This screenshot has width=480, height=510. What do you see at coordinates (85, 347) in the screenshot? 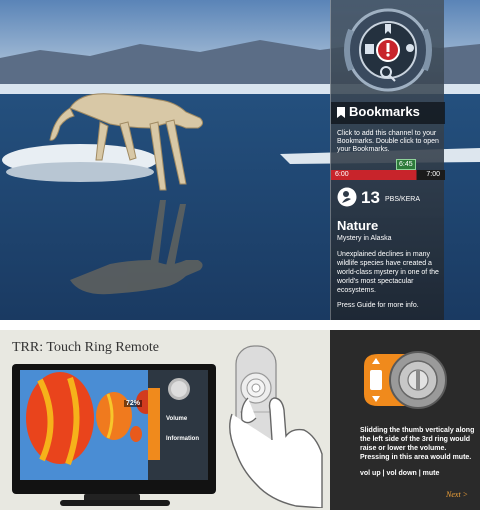
I see `concept-title: TRR: Touch Ring Remote` at bounding box center [85, 347].